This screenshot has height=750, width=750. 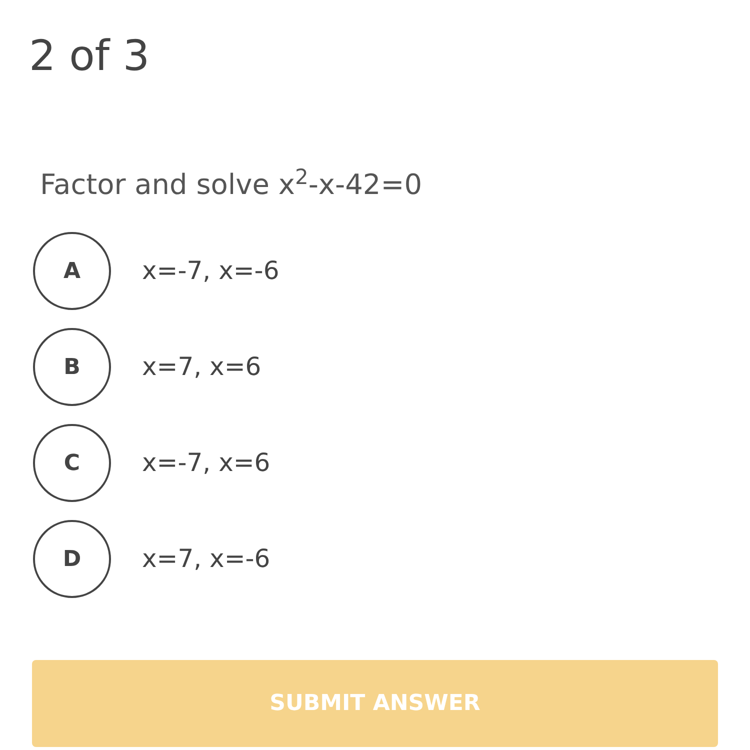 What do you see at coordinates (202, 367) in the screenshot?
I see `option-answer-text: x=7, x=6` at bounding box center [202, 367].